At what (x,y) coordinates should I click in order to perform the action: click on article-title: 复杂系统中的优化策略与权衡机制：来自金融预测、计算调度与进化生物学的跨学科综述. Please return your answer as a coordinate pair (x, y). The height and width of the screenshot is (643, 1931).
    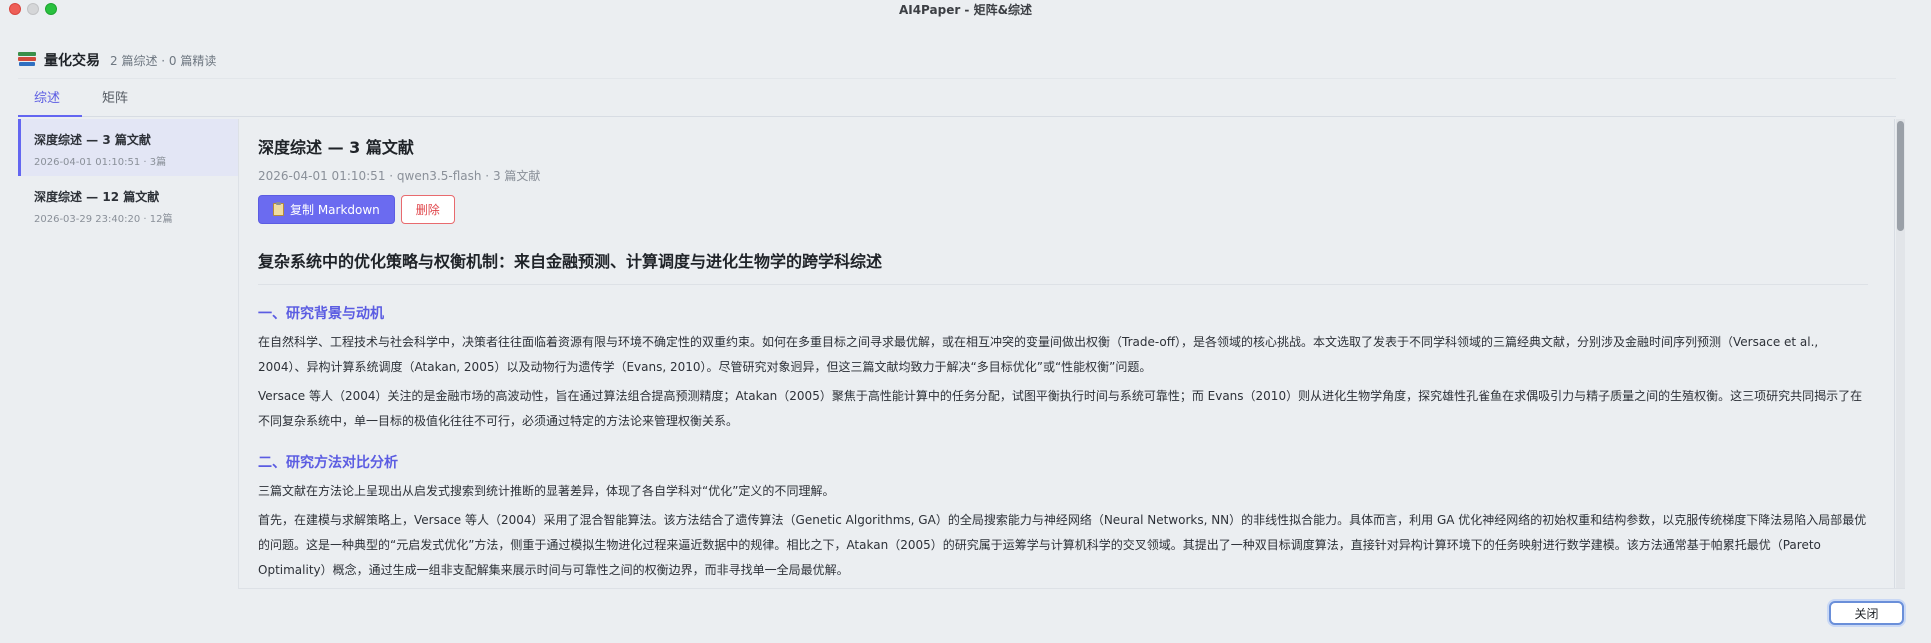
    Looking at the image, I should click on (1063, 266).